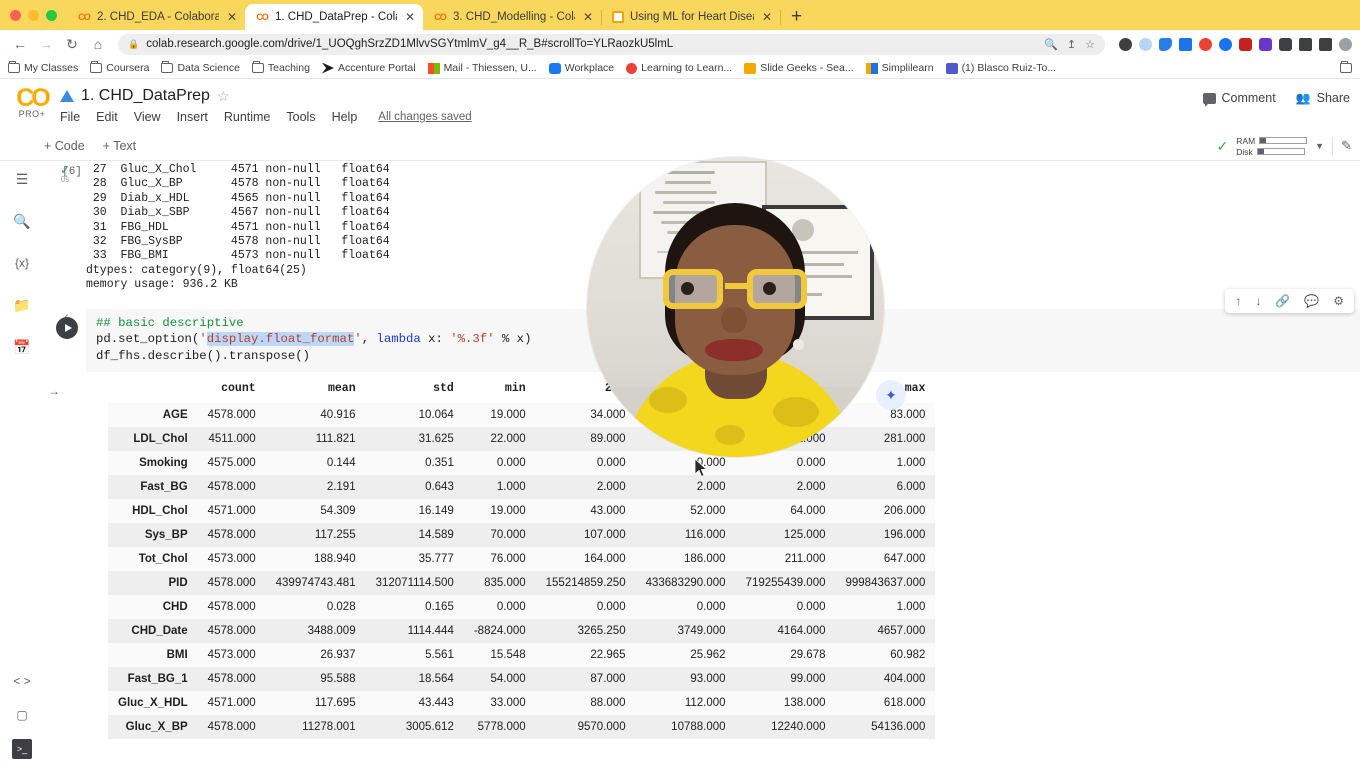 The width and height of the screenshot is (1360, 765). Describe the element at coordinates (200, 67) in the screenshot. I see `bookmark-data-science: Data Science` at that location.